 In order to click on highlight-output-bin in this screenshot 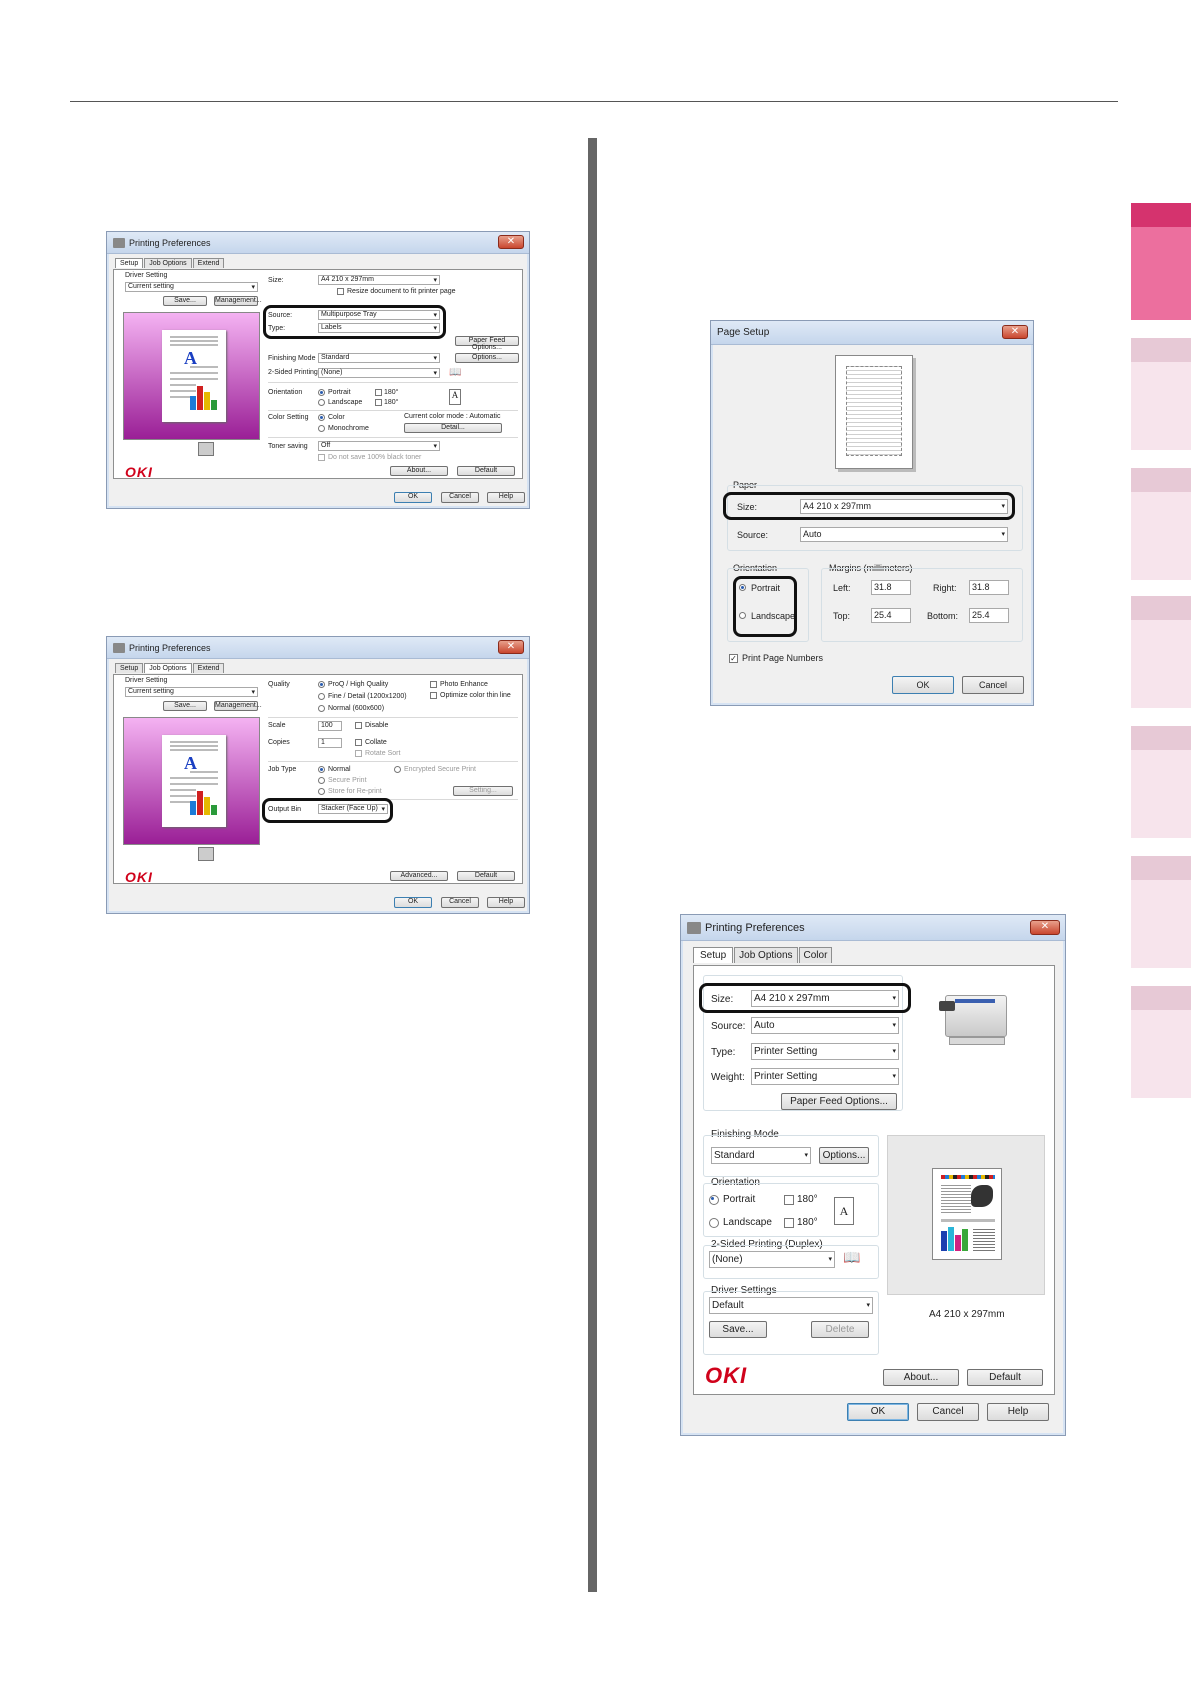, I will do `click(327, 810)`.